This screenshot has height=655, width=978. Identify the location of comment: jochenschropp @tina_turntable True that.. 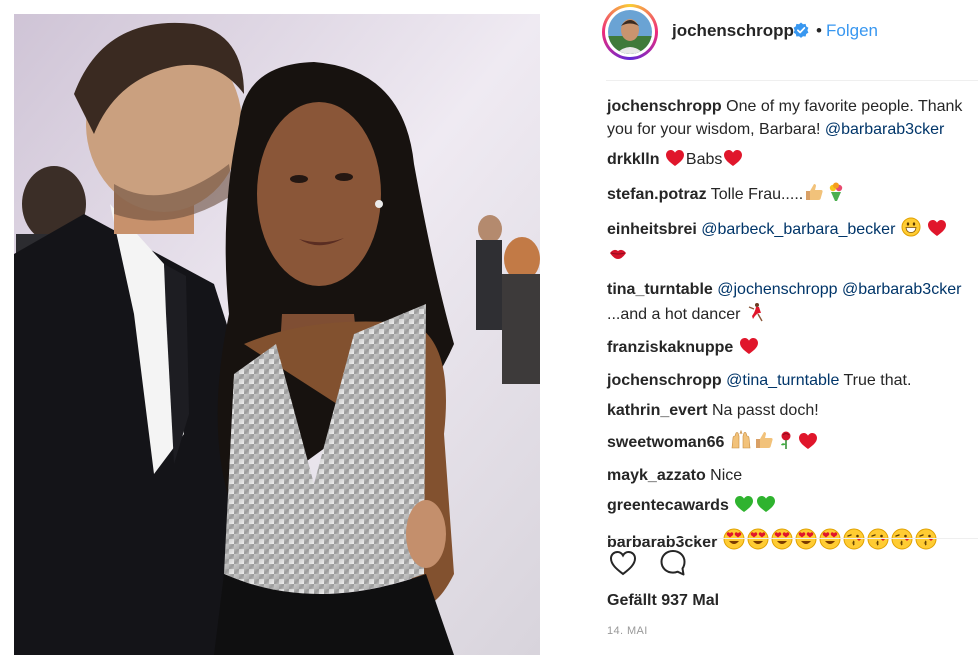
(788, 381).